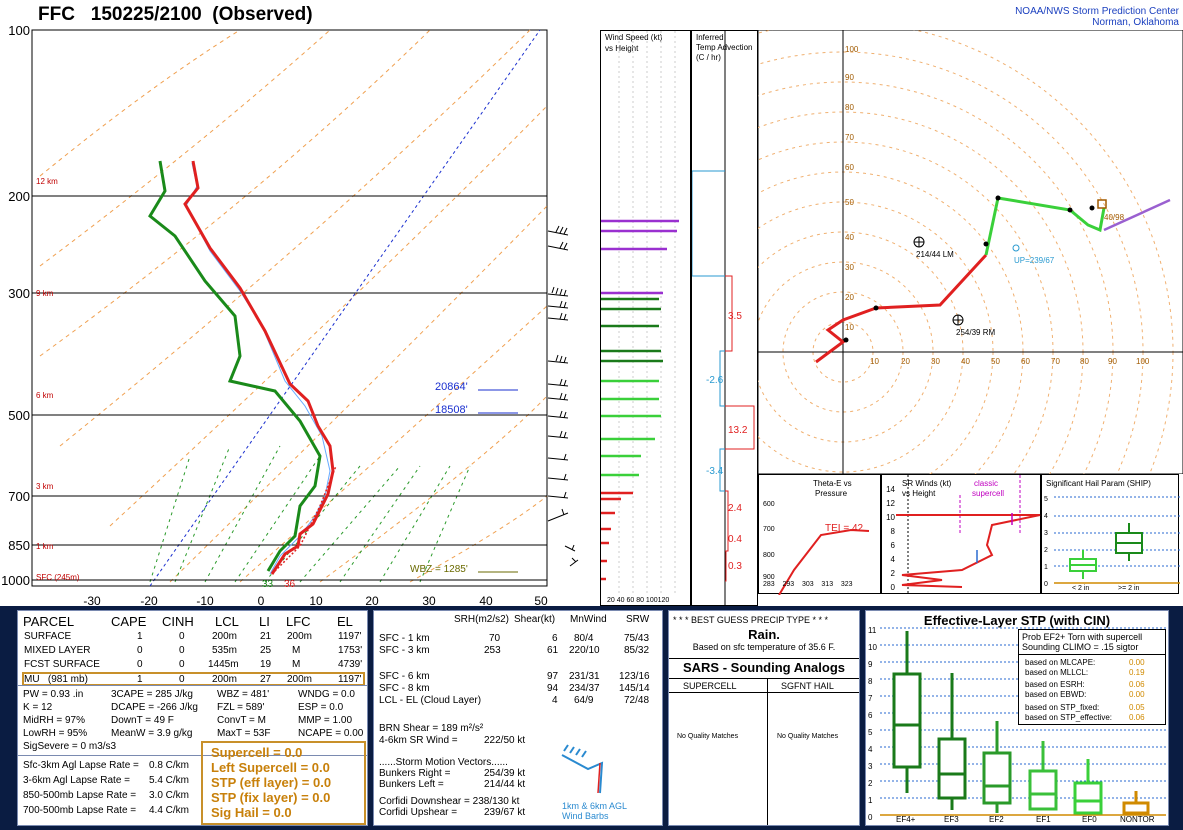 This screenshot has width=1183, height=830. What do you see at coordinates (193, 637) in the screenshot?
I see `parcel-row: SURFACE 1 0 200m 21 200m 1197'` at bounding box center [193, 637].